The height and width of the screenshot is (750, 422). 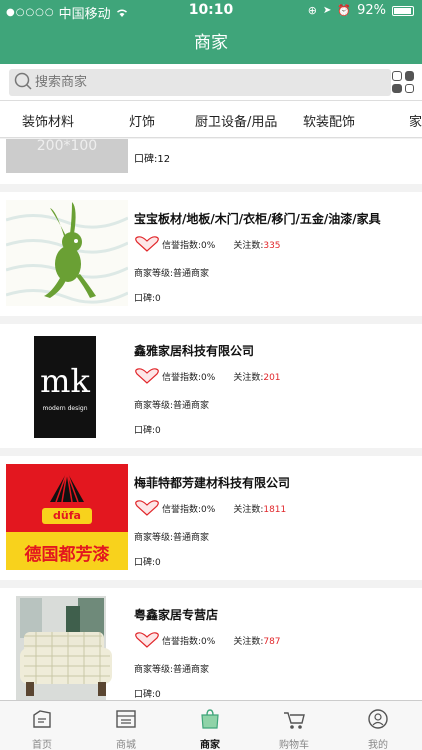 What do you see at coordinates (294, 745) in the screenshot?
I see `tab-label: 购物车` at bounding box center [294, 745].